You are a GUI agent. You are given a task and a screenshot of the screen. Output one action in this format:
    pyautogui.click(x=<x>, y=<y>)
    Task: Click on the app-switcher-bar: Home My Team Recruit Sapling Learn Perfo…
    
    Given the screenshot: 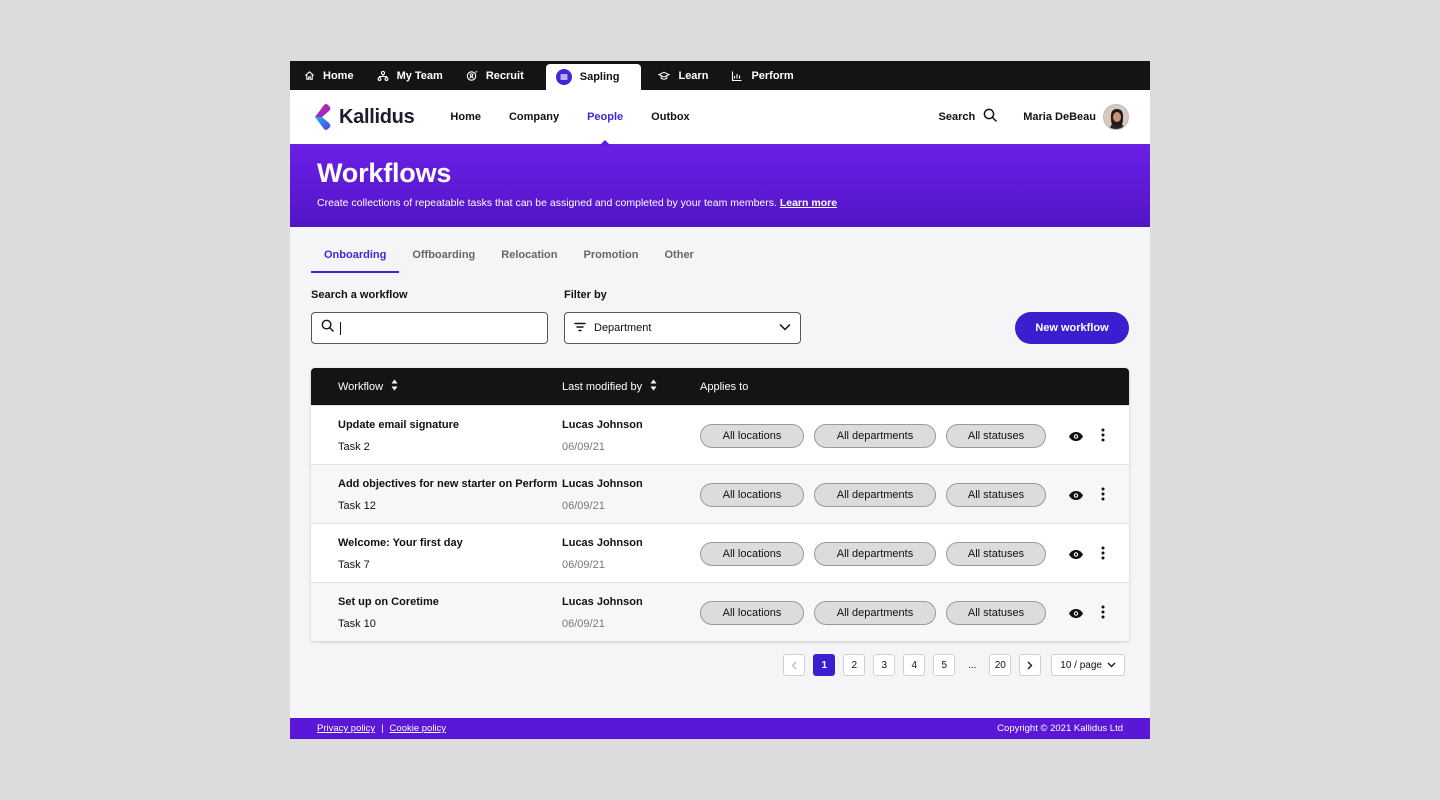 What is the action you would take?
    pyautogui.click(x=720, y=75)
    